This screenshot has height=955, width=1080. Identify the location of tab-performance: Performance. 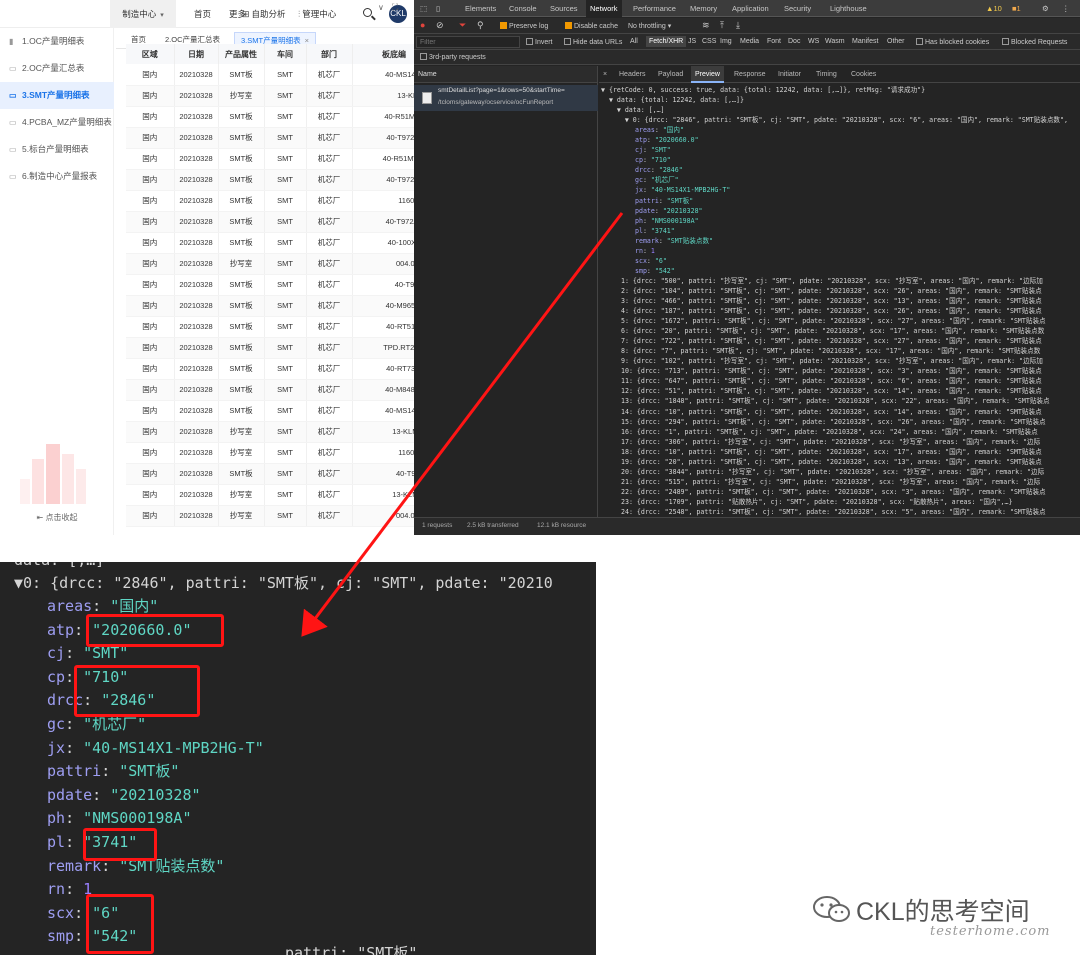
(654, 8).